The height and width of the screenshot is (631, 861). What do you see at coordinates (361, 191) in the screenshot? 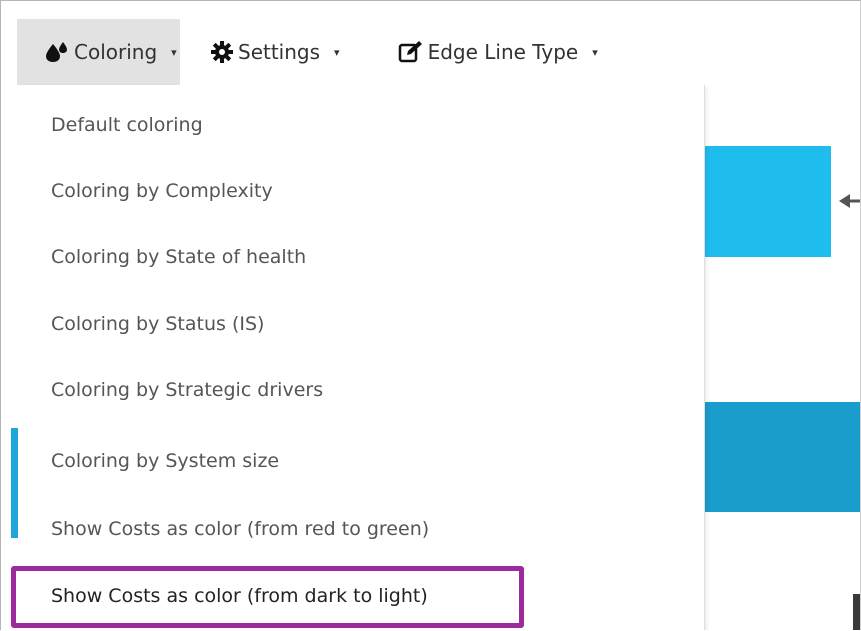
I see `menu-item-coloring-by-complexity: Coloring by Complexity` at bounding box center [361, 191].